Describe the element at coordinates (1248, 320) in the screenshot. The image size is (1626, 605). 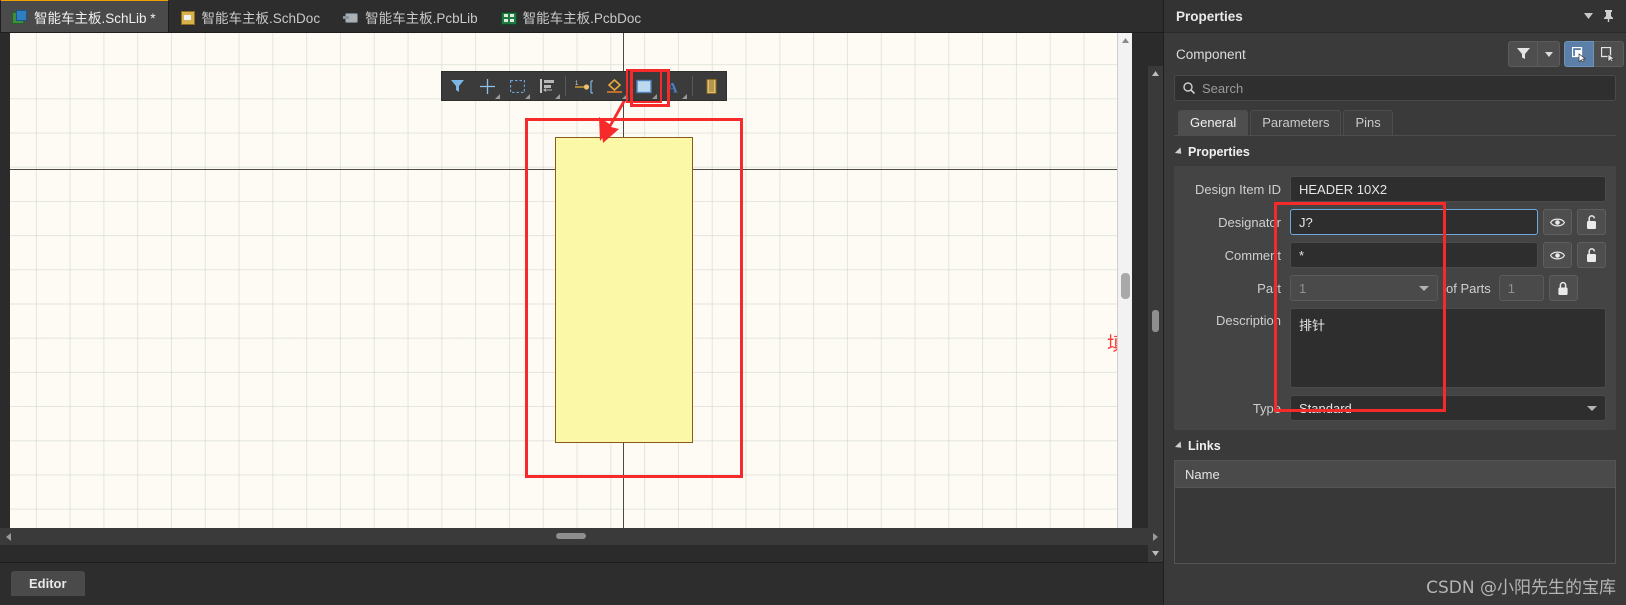
I see `description-label: Description` at that location.